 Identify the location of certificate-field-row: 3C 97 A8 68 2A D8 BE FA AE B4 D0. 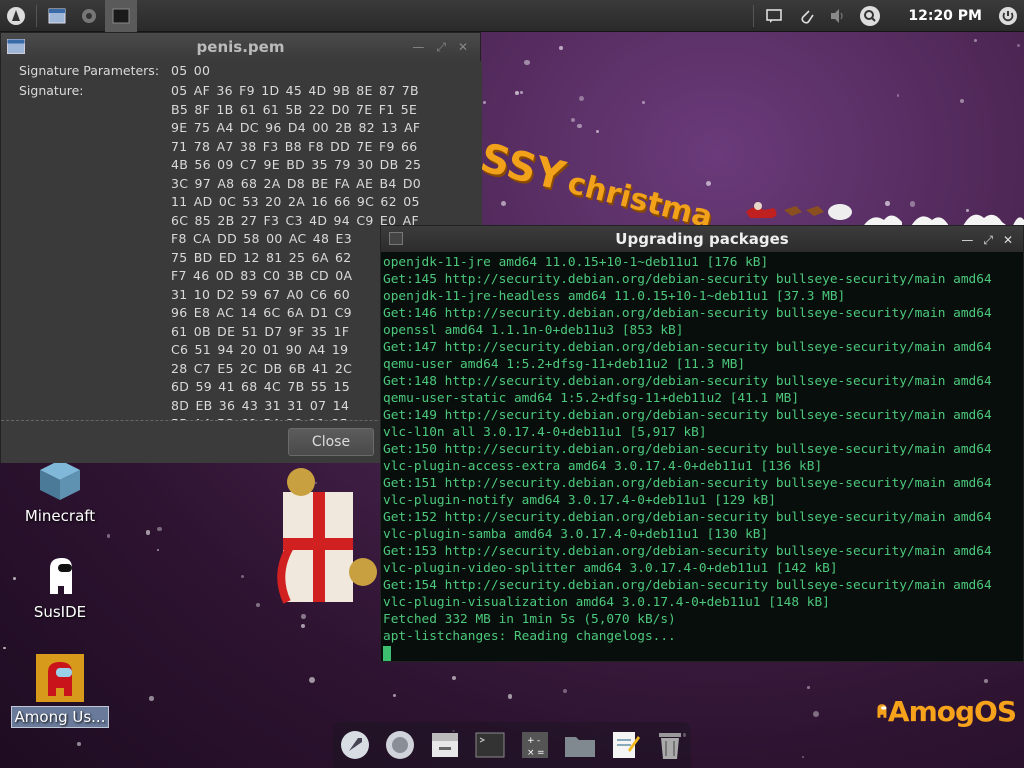
(241, 185).